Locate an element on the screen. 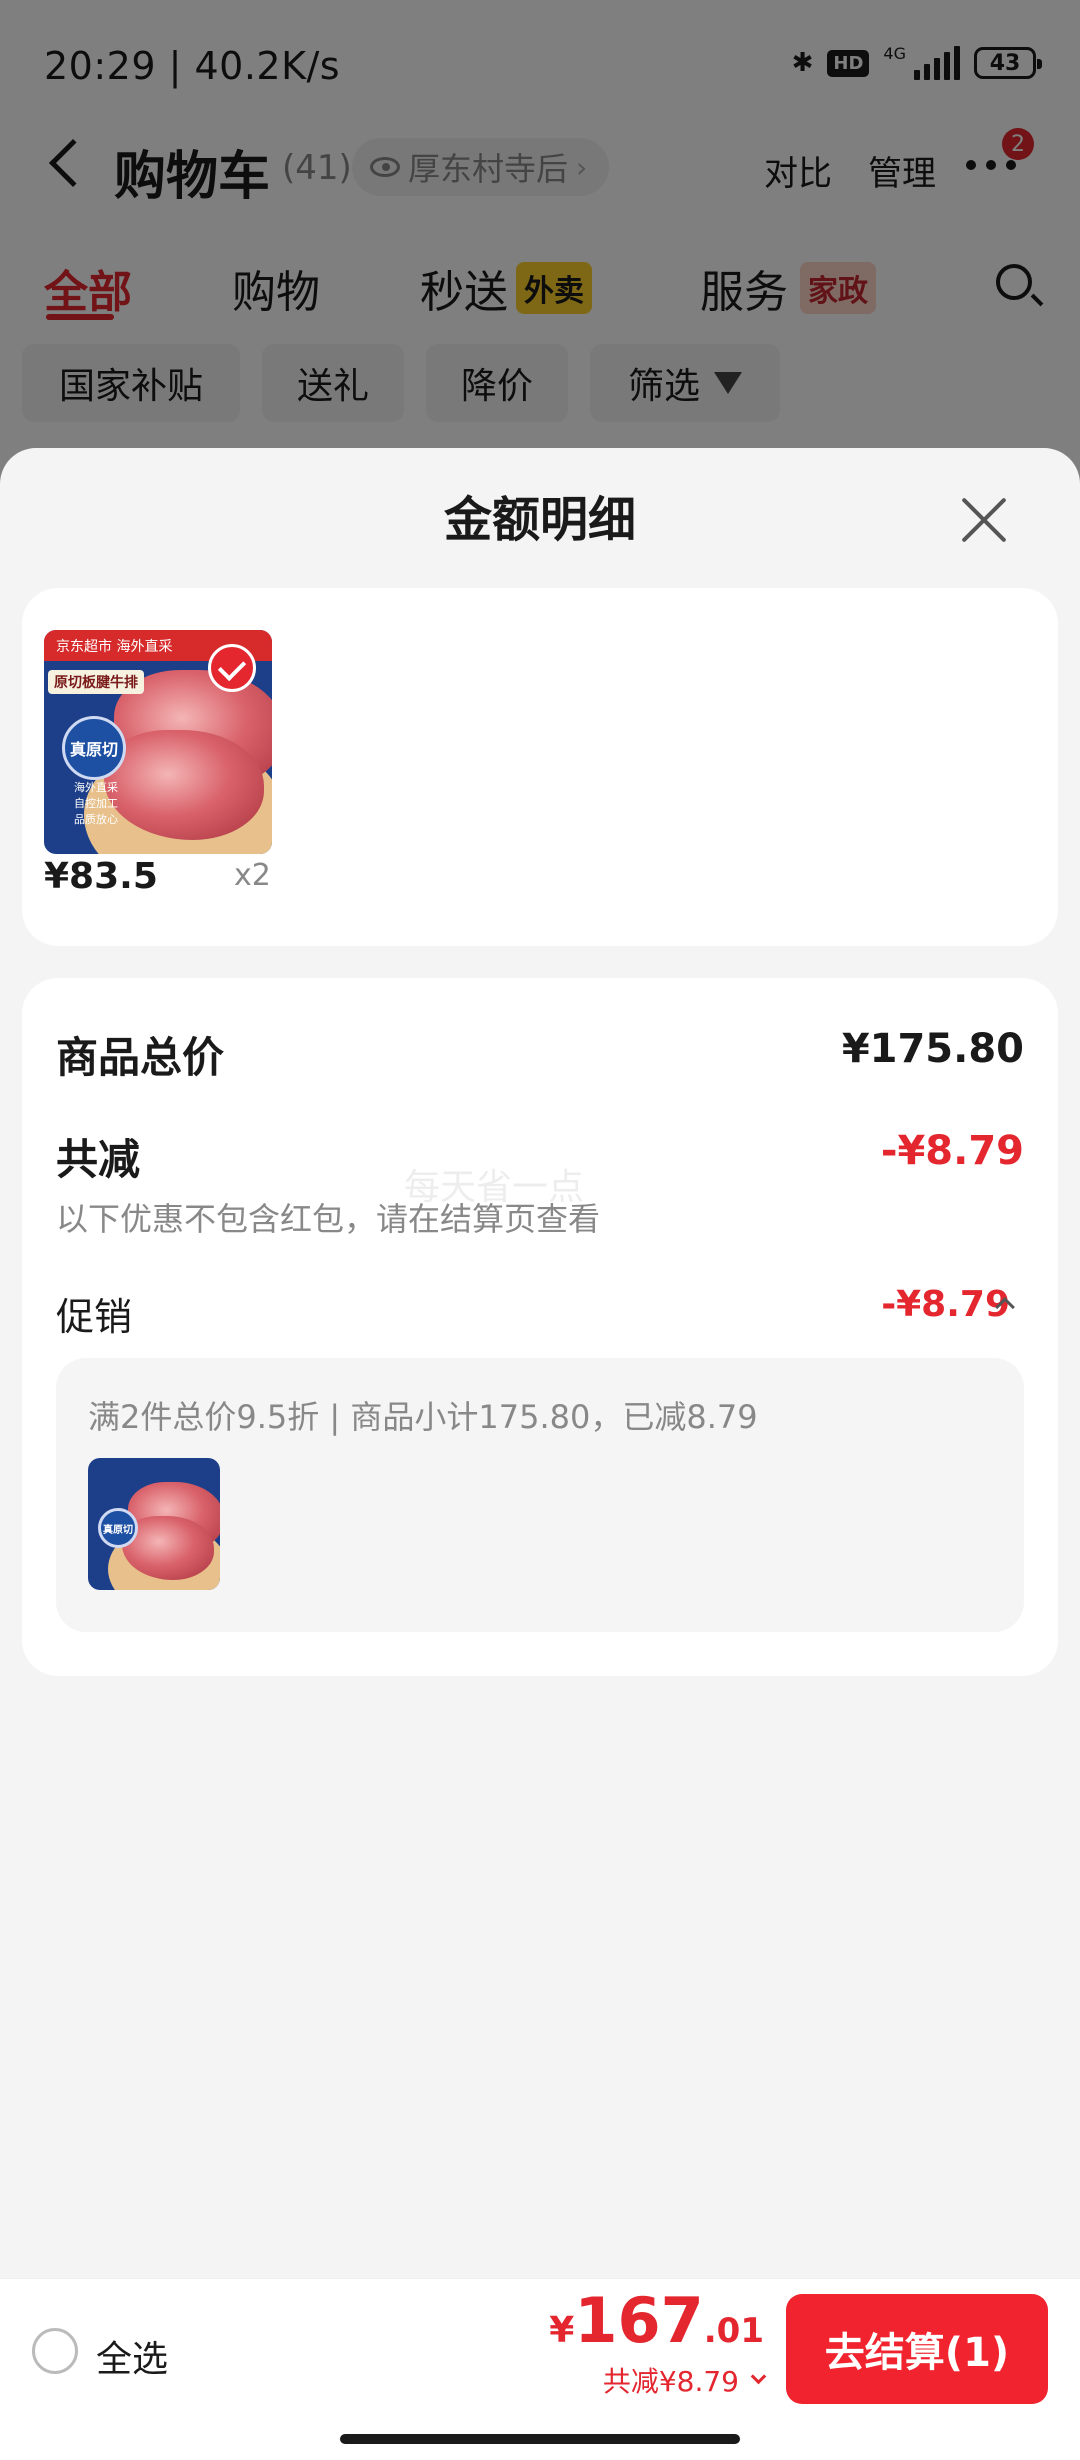 The image size is (1080, 2460). note-line: 品质放心 is located at coordinates (96, 819).